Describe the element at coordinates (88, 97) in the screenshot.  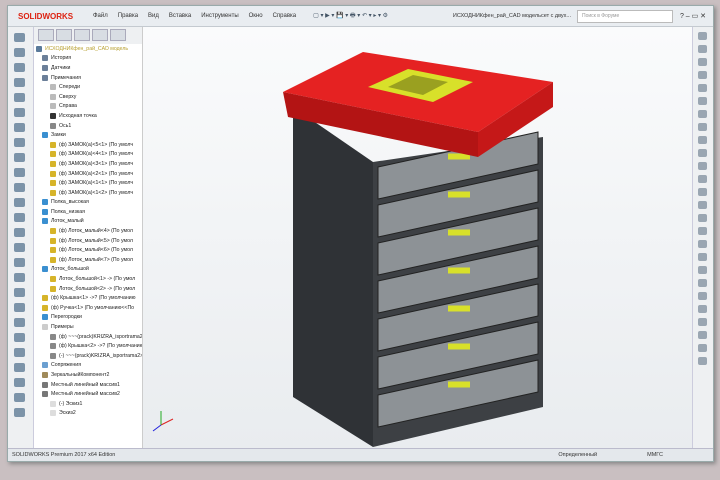
I see `tree-item: Сверху` at that location.